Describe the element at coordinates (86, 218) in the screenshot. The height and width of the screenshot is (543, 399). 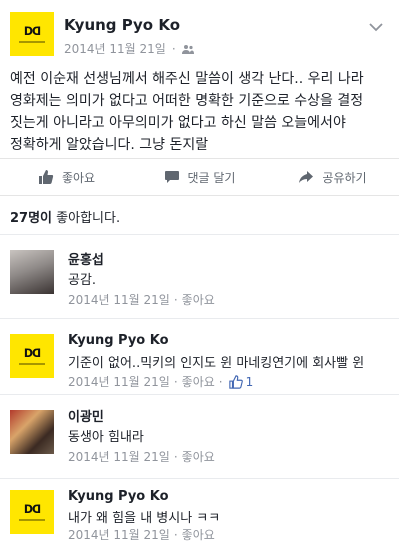
I see `likes-summary-text: 좋아합니다.` at that location.